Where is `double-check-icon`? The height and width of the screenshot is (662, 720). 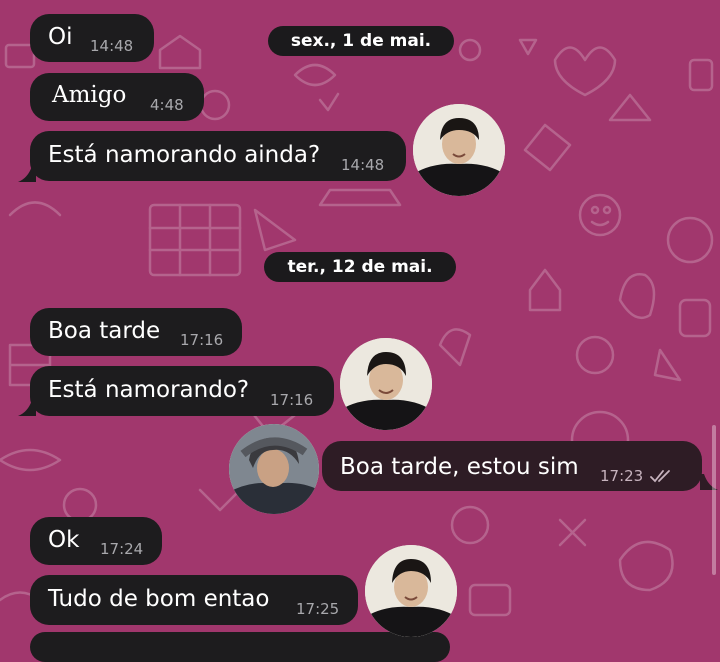 double-check-icon is located at coordinates (660, 476).